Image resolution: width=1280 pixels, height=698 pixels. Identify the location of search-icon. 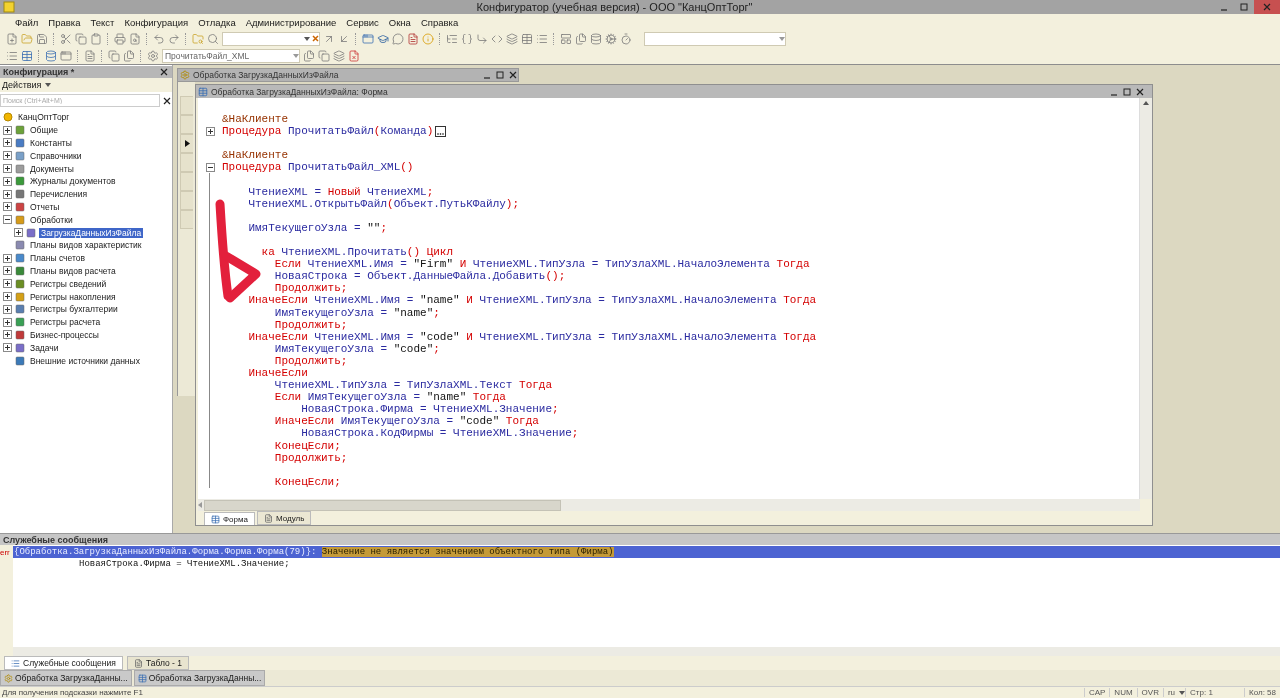
(213, 38).